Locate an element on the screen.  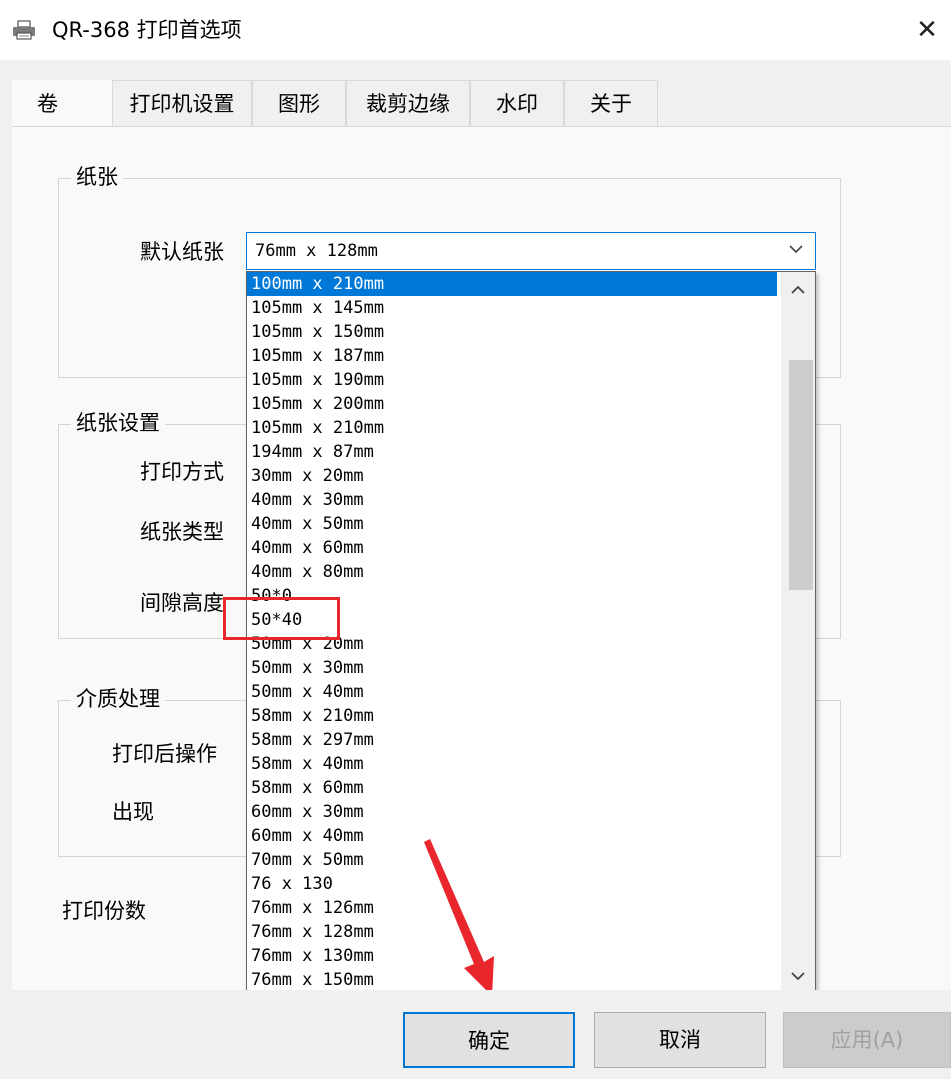
close-button: ✕ is located at coordinates (927, 30).